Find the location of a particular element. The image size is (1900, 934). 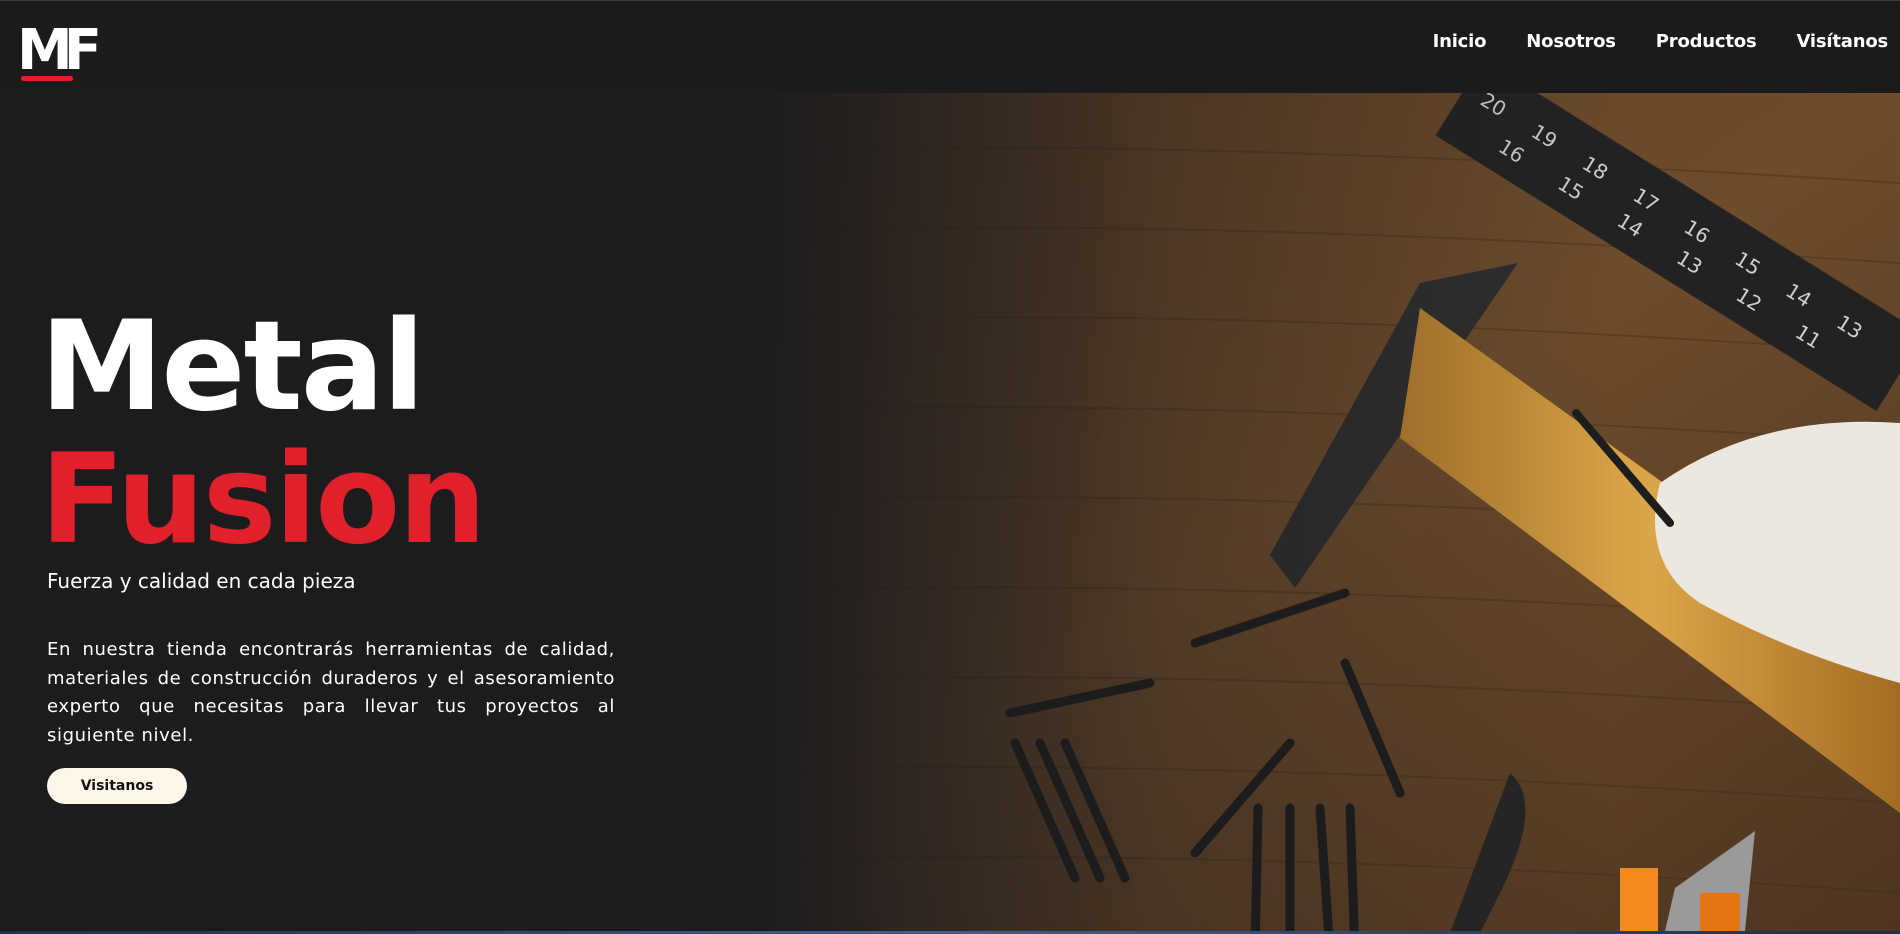

logo-underline is located at coordinates (47, 78).